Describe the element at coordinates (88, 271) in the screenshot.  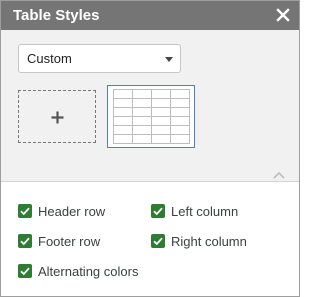
I see `alternating-colors-label: Alternating colors` at that location.